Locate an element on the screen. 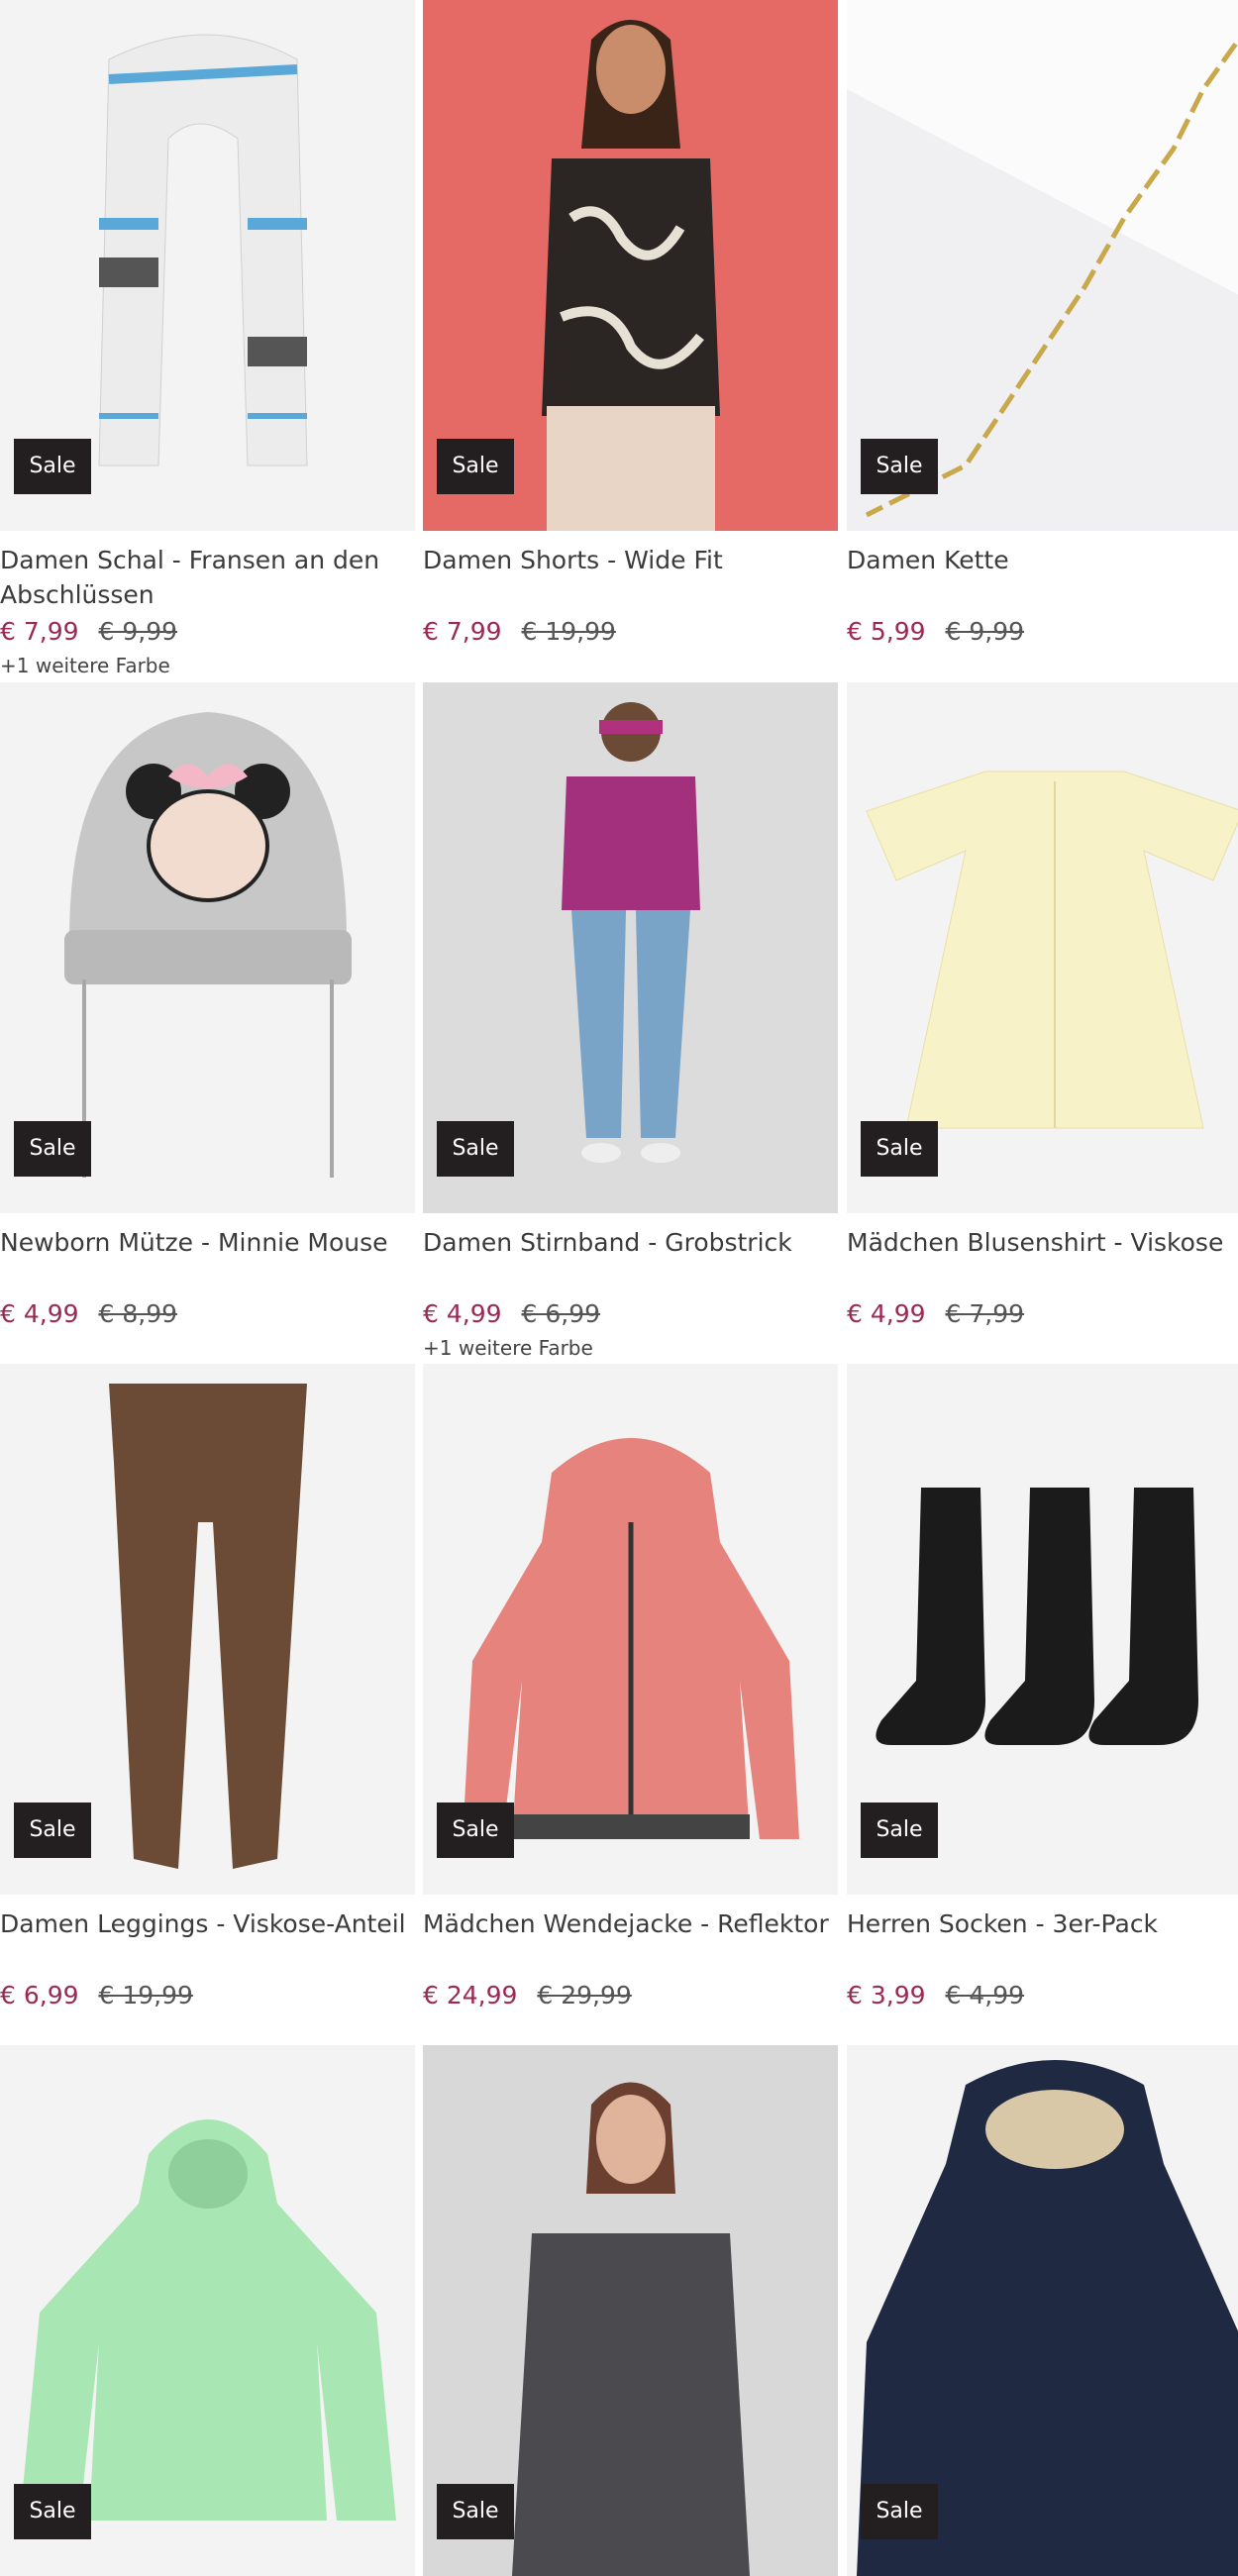 This screenshot has height=2576, width=1238. product-title: Herren Socken - 3er-Pack is located at coordinates (1042, 1941).